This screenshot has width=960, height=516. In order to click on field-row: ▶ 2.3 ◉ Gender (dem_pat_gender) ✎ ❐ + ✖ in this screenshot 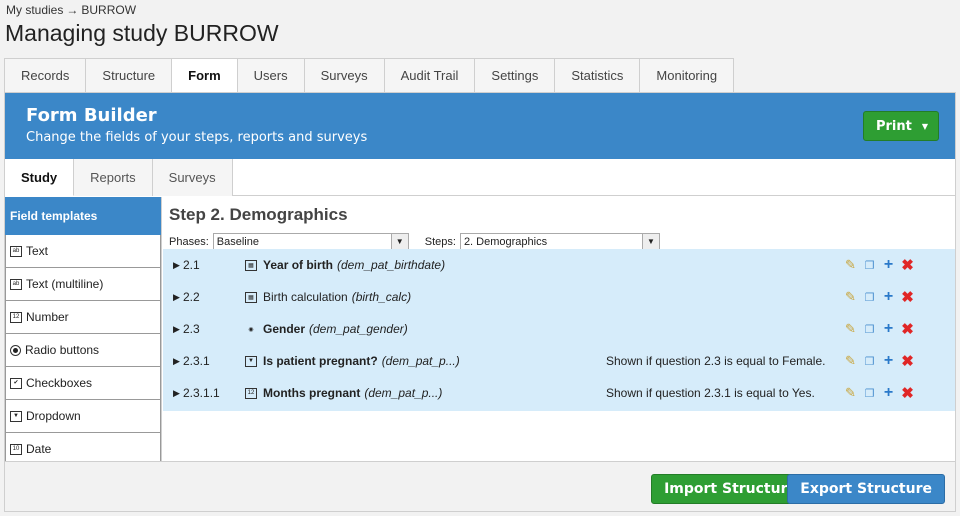, I will do `click(559, 329)`.